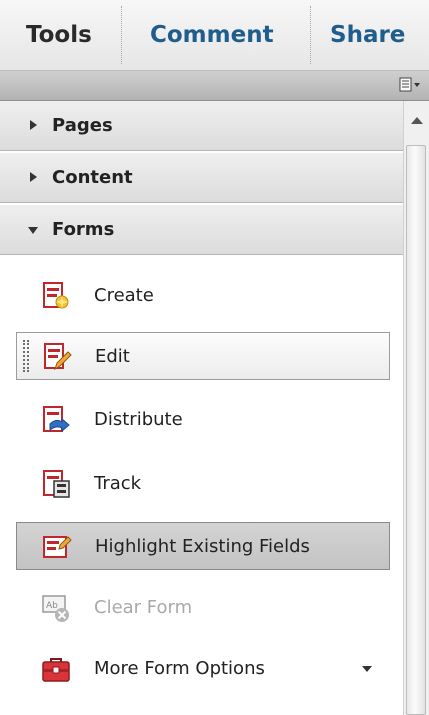 This screenshot has height=715, width=429. What do you see at coordinates (143, 607) in the screenshot?
I see `forms-item-label: Clear Form` at bounding box center [143, 607].